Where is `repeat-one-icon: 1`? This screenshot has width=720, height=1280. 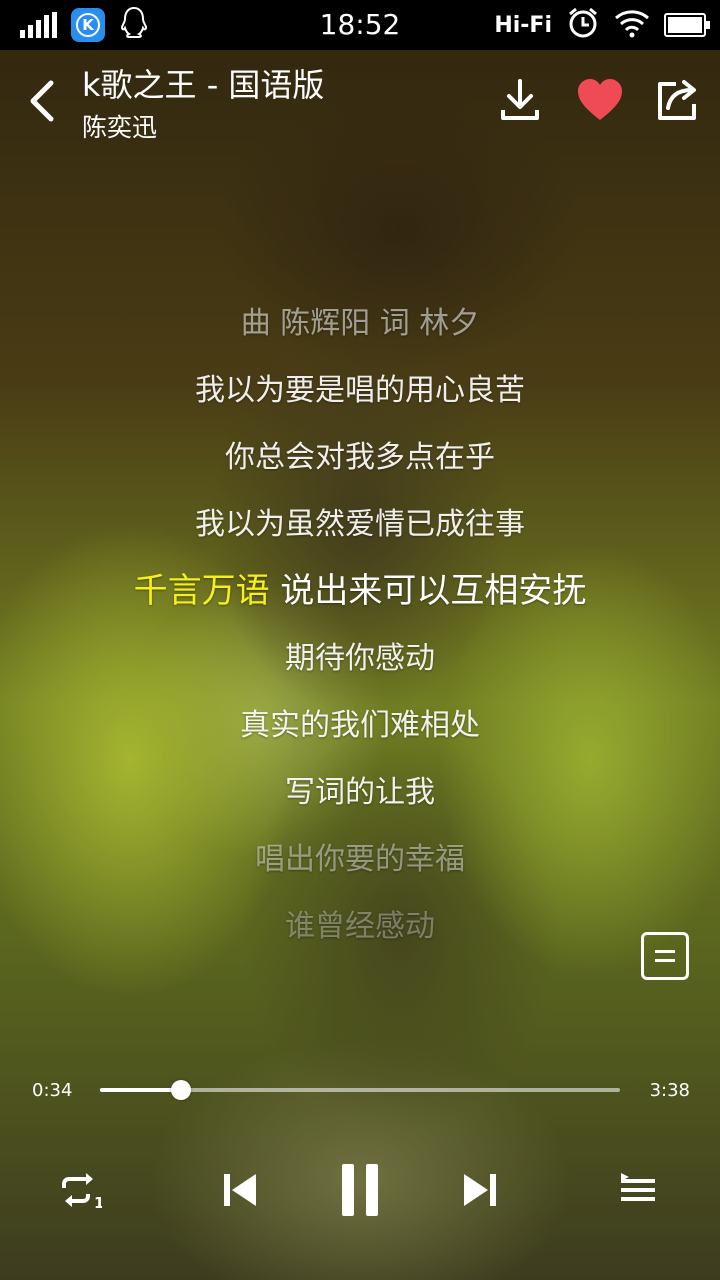
repeat-one-icon: 1 is located at coordinates (82, 1191).